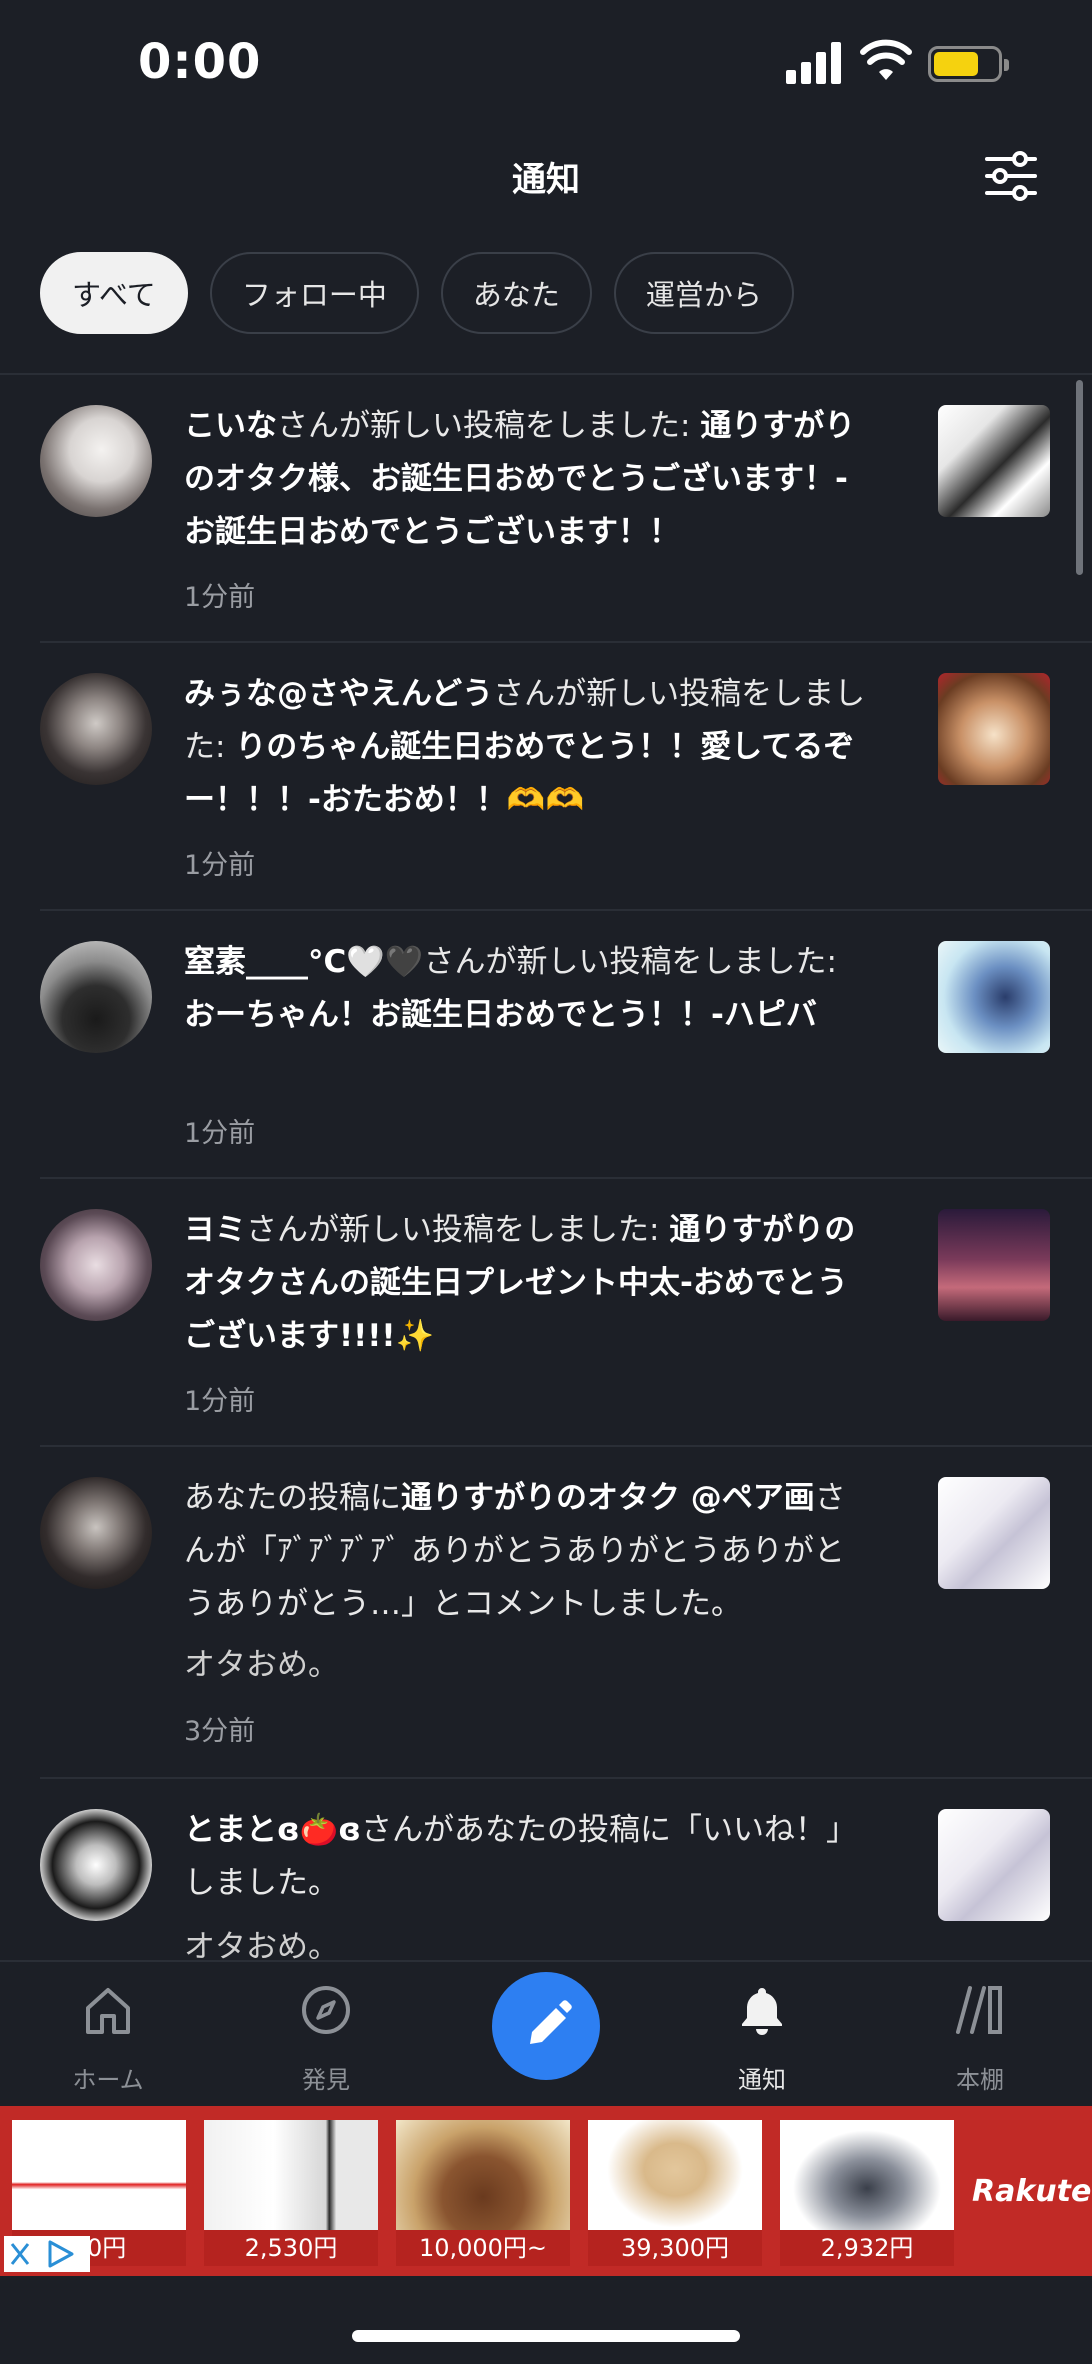 Image resolution: width=1092 pixels, height=2364 pixels. What do you see at coordinates (483, 2248) in the screenshot?
I see `ad-price: 10,000円~` at bounding box center [483, 2248].